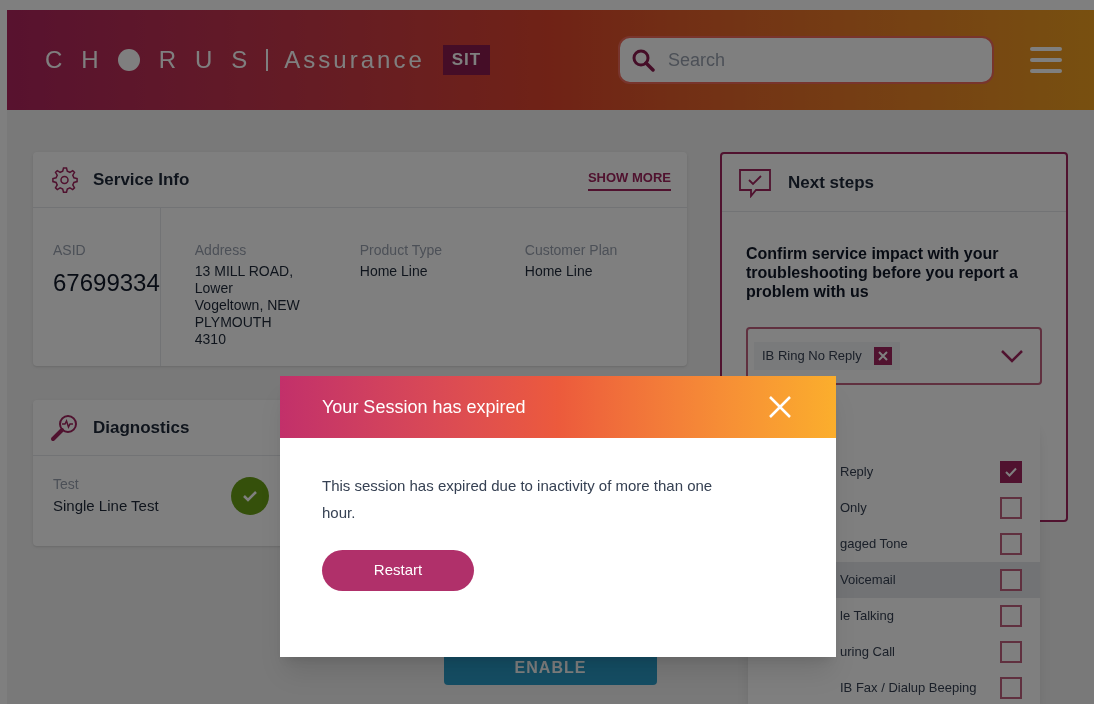 The image size is (1094, 704). I want to click on dialog-message: This session has expired due to inactivity of more than one hour., so click(517, 499).